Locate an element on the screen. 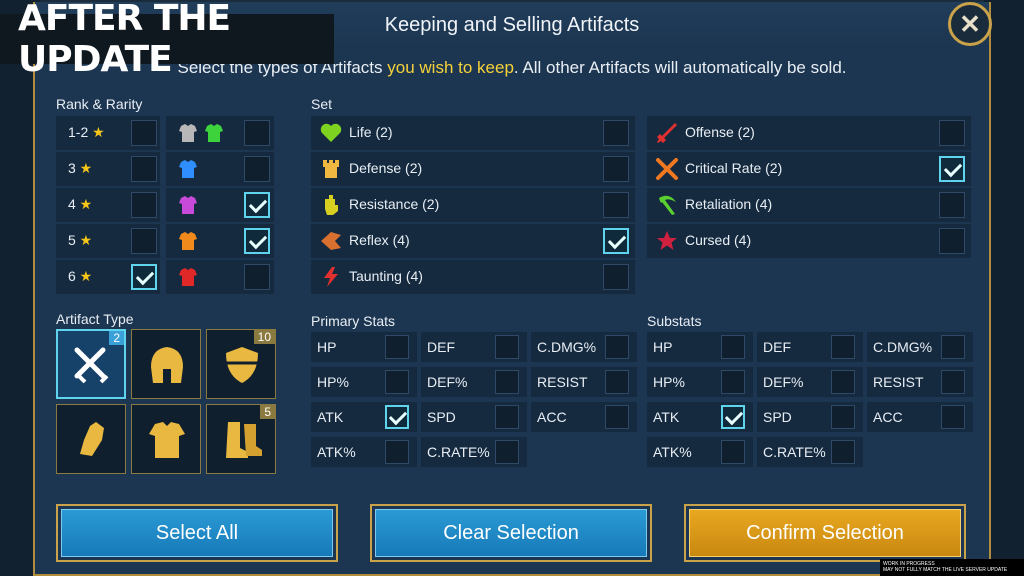  substat: ACC is located at coordinates (920, 417).